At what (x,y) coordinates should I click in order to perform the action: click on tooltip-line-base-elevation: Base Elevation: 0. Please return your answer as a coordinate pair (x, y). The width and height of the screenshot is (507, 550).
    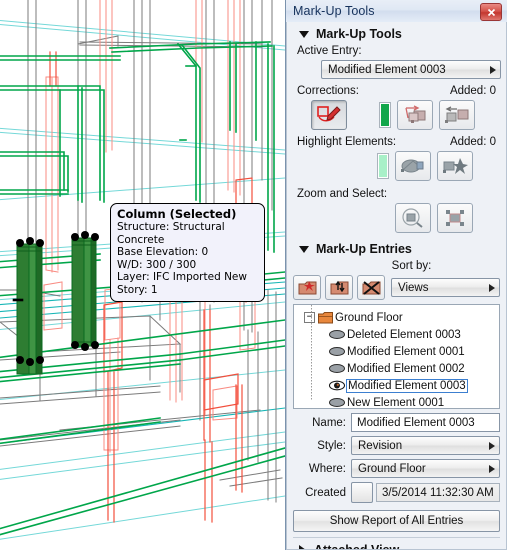
    Looking at the image, I should click on (163, 252).